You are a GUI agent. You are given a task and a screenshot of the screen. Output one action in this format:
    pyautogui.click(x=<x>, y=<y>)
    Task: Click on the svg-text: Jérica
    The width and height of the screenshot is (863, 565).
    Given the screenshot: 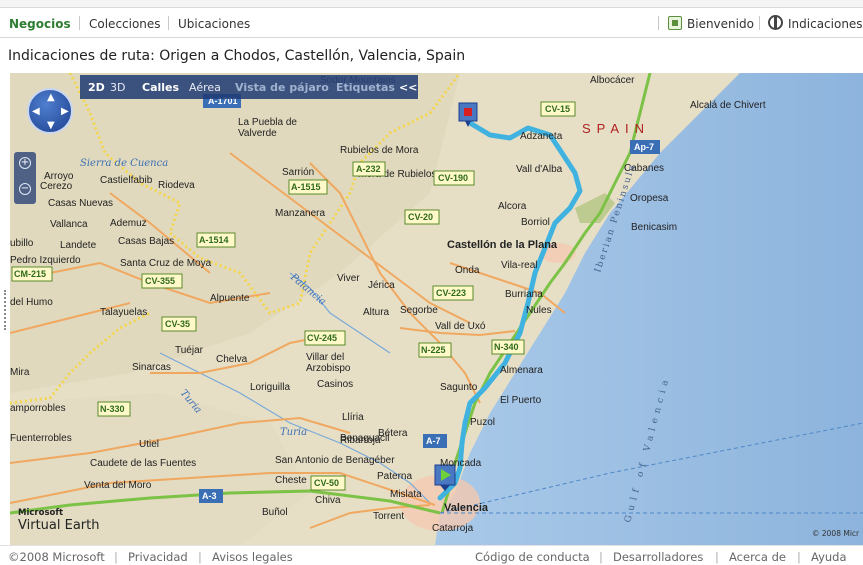 What is the action you would take?
    pyautogui.click(x=381, y=285)
    